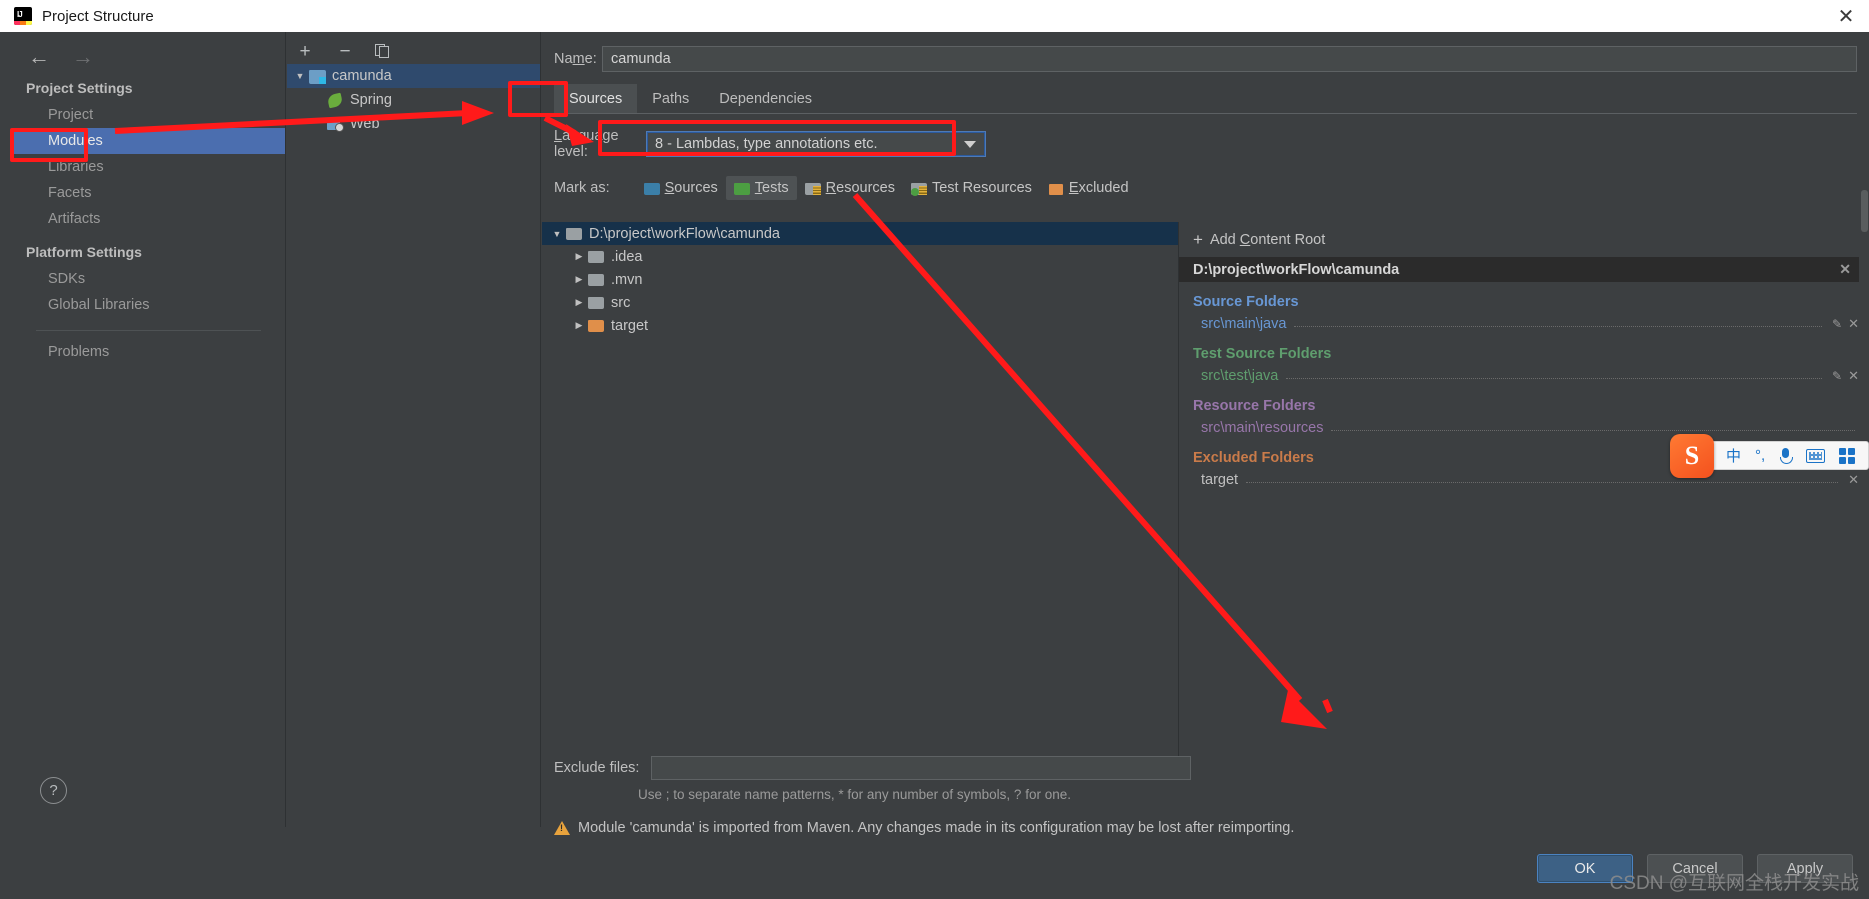 The image size is (1869, 899). I want to click on mark-as-test-resources-button: Test Resources, so click(971, 188).